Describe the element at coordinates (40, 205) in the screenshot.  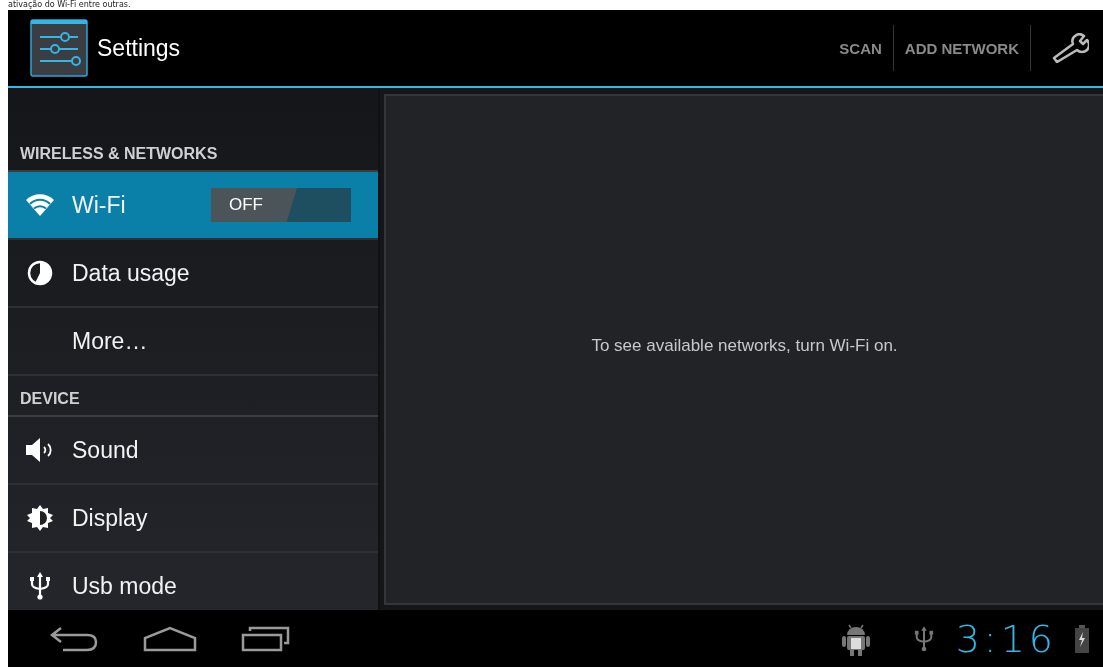
I see `wifi-icon` at that location.